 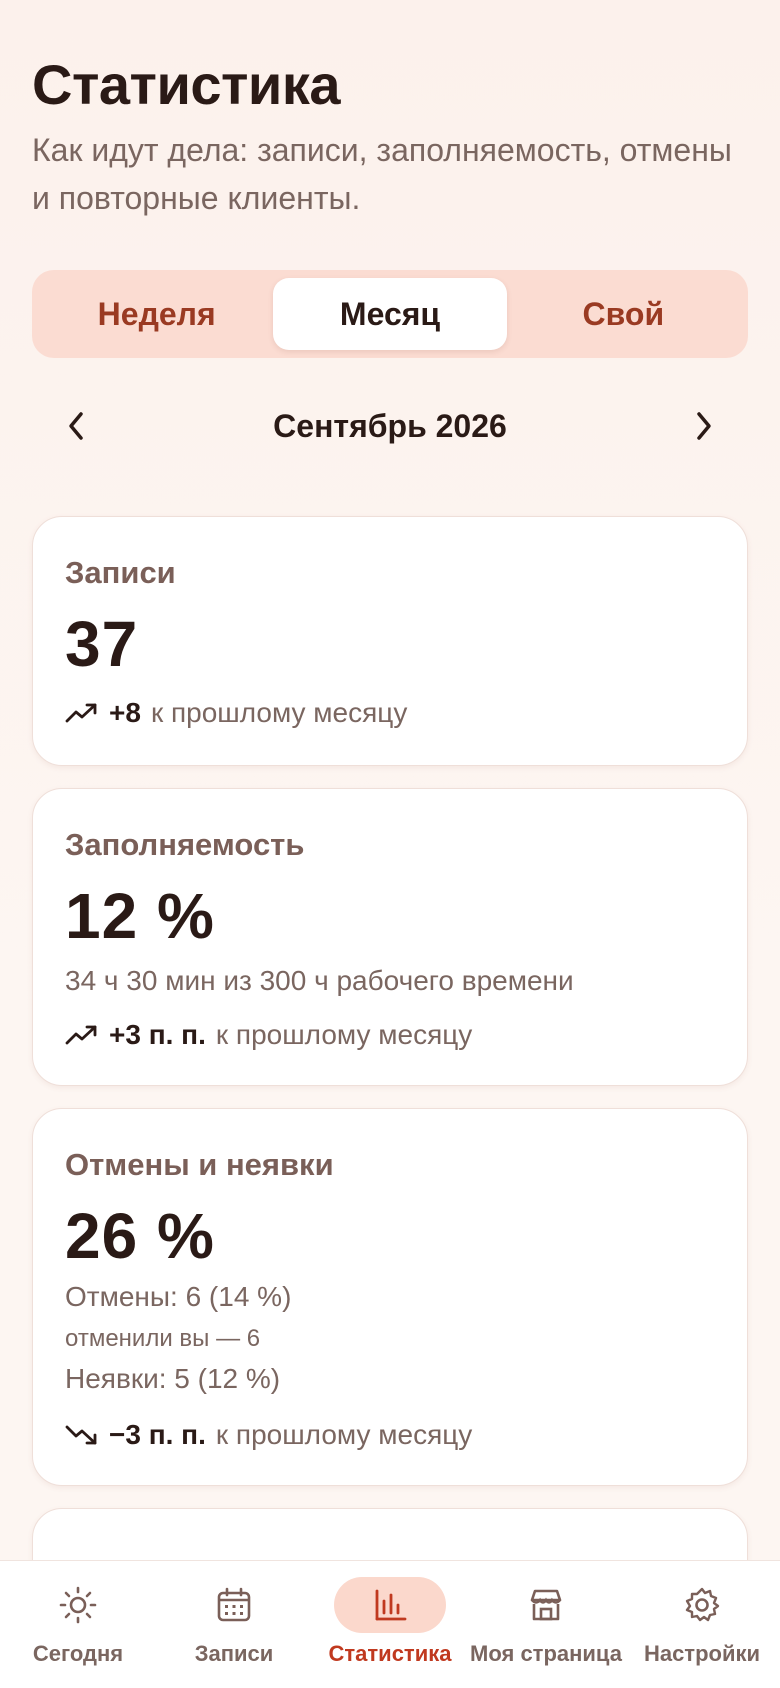 I want to click on trend-row: −3 п. п. к прошлому месяцу, so click(x=268, y=1435).